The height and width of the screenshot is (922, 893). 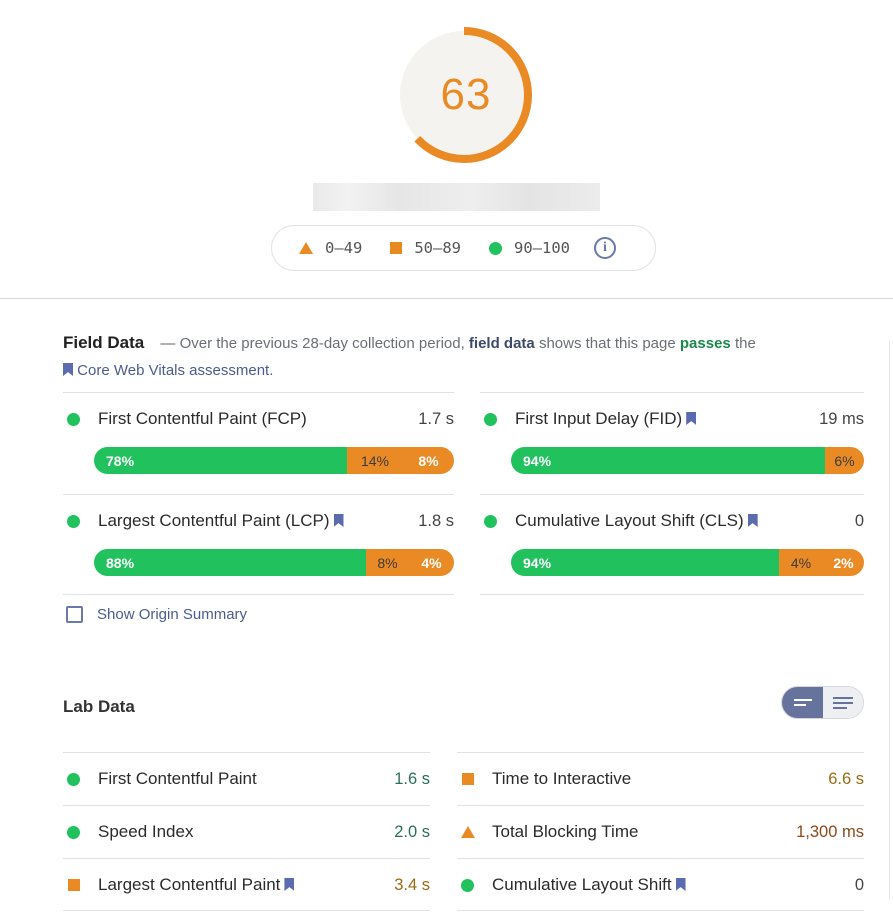 What do you see at coordinates (801, 562) in the screenshot?
I see `distribution-average: 4%` at bounding box center [801, 562].